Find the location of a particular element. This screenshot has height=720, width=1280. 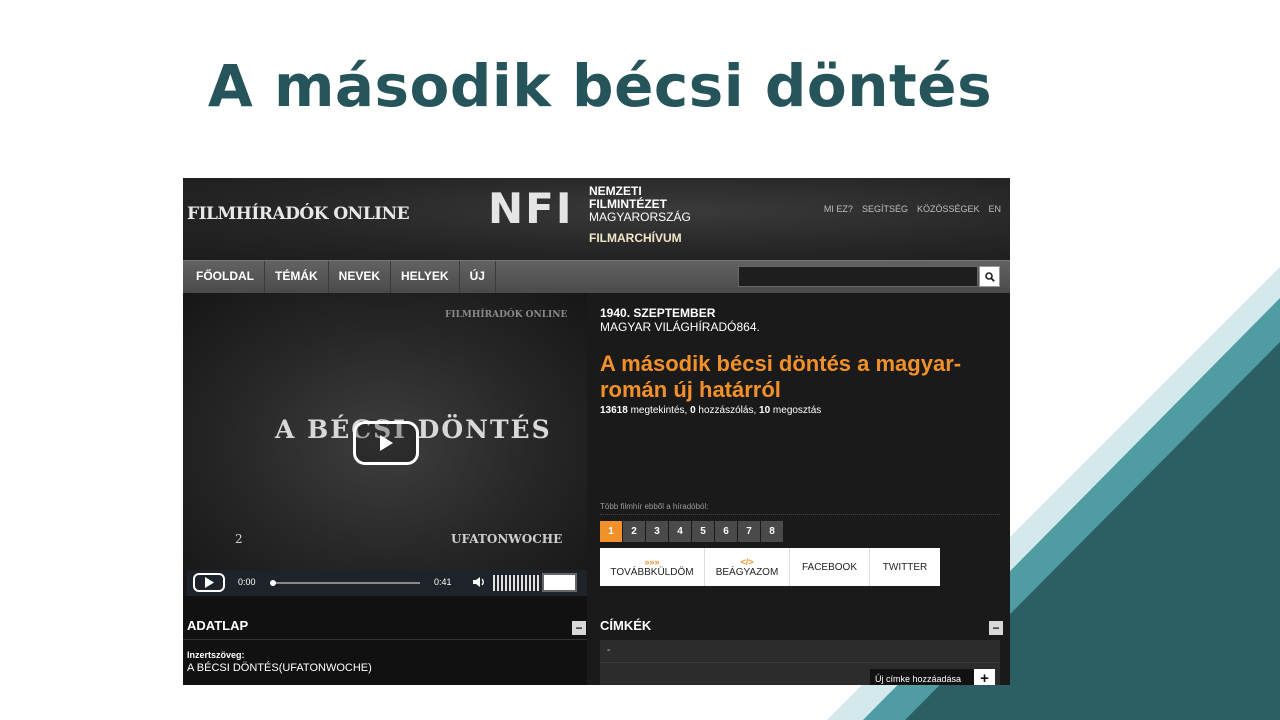

cimkek-panel: CÍMKÉK − - Új címke hozzáadása + is located at coordinates (798, 640).